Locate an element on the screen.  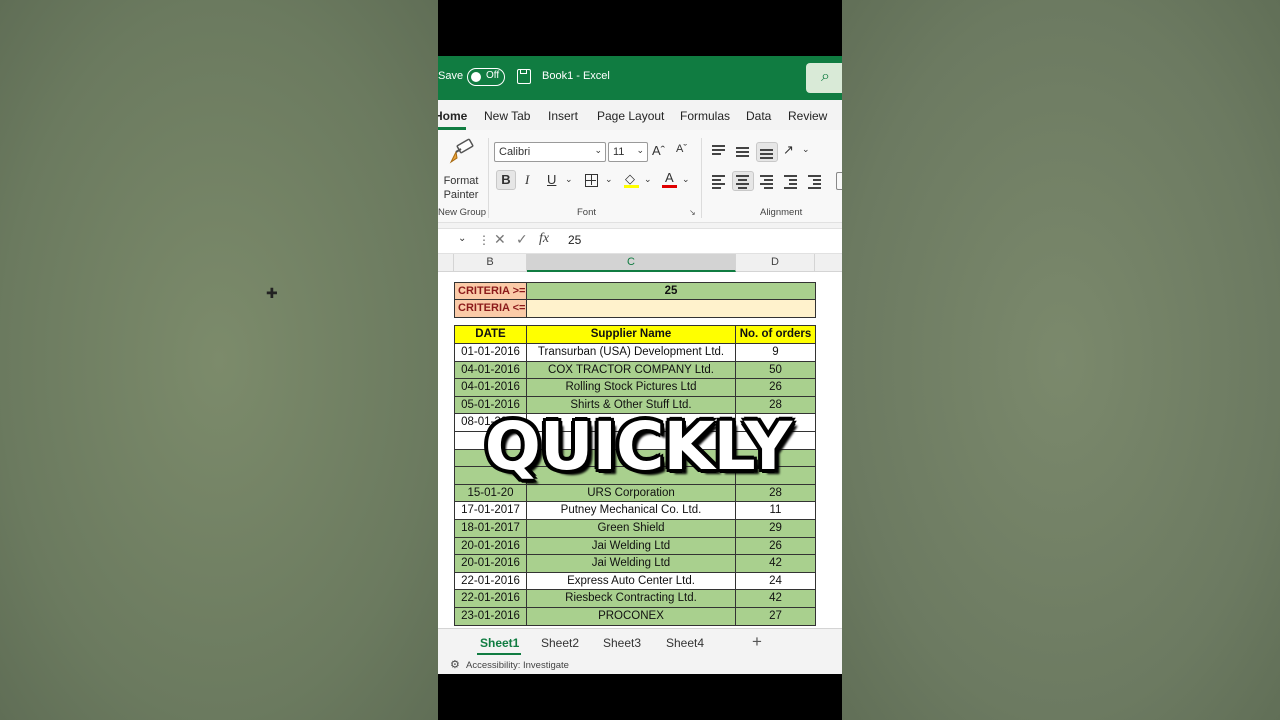
accessibility-status: Accessibility: Investigate is located at coordinates (517, 665).